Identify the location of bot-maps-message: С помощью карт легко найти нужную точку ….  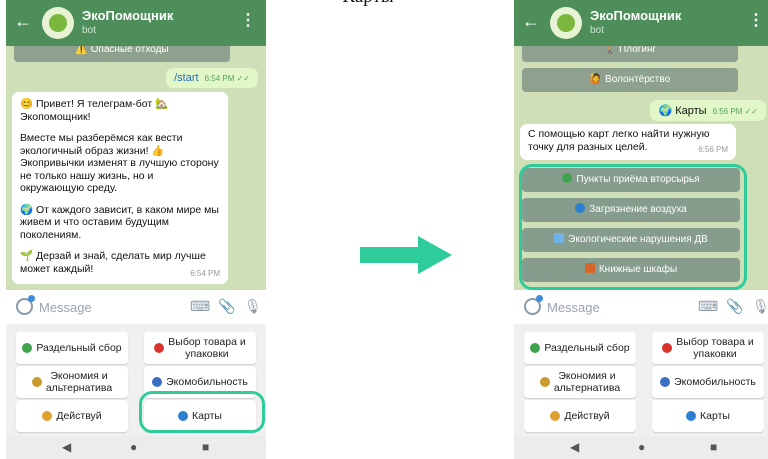
(628, 142).